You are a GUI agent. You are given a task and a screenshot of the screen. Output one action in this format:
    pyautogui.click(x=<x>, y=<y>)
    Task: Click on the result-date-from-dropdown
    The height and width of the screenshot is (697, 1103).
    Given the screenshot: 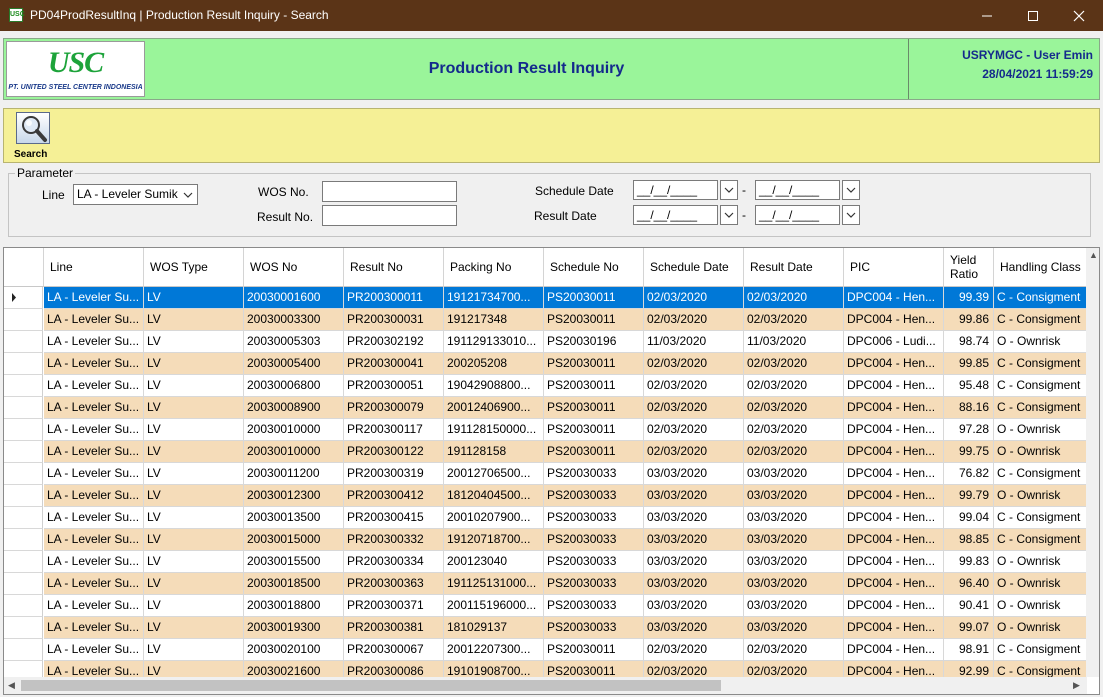 What is the action you would take?
    pyautogui.click(x=729, y=215)
    